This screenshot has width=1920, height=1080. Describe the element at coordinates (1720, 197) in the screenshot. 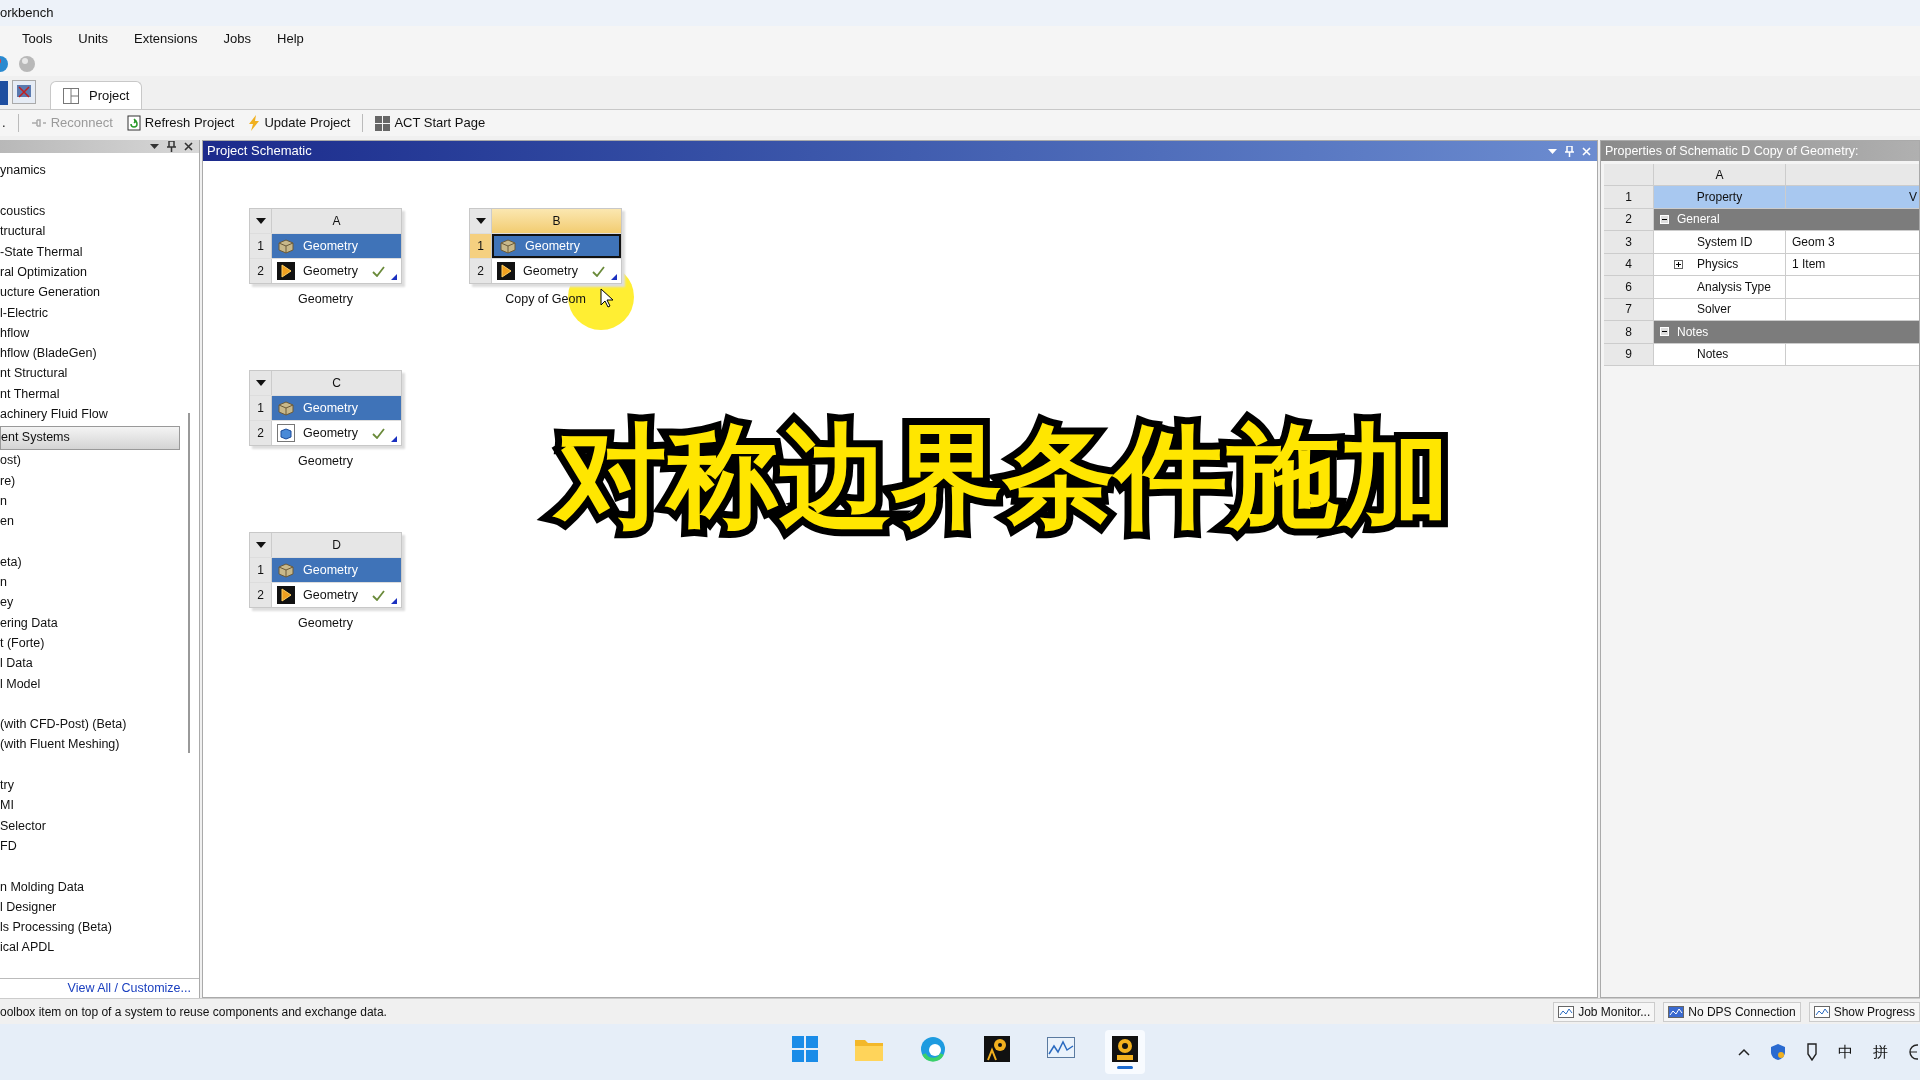

I see `table-cell: Property` at that location.